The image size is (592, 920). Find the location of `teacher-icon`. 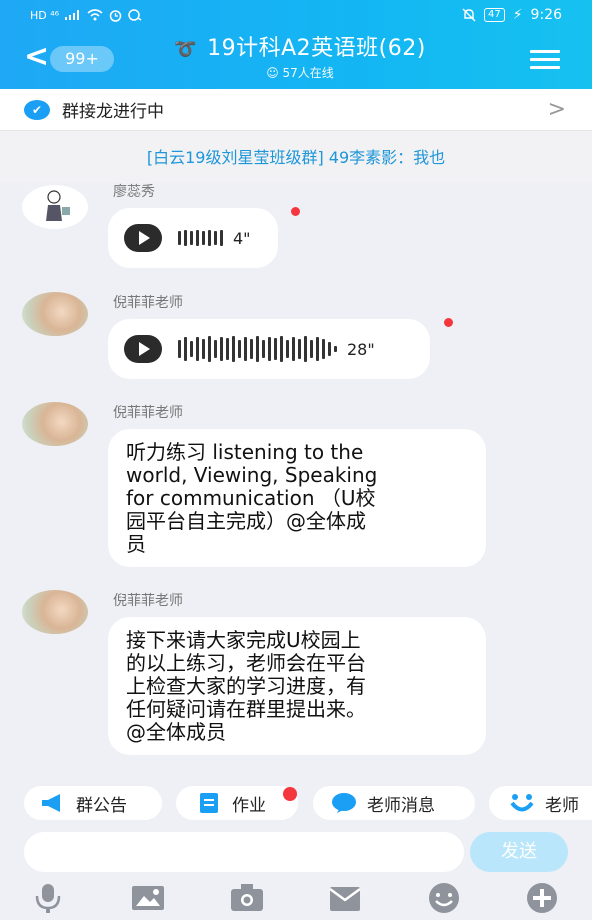

teacher-icon is located at coordinates (344, 803).